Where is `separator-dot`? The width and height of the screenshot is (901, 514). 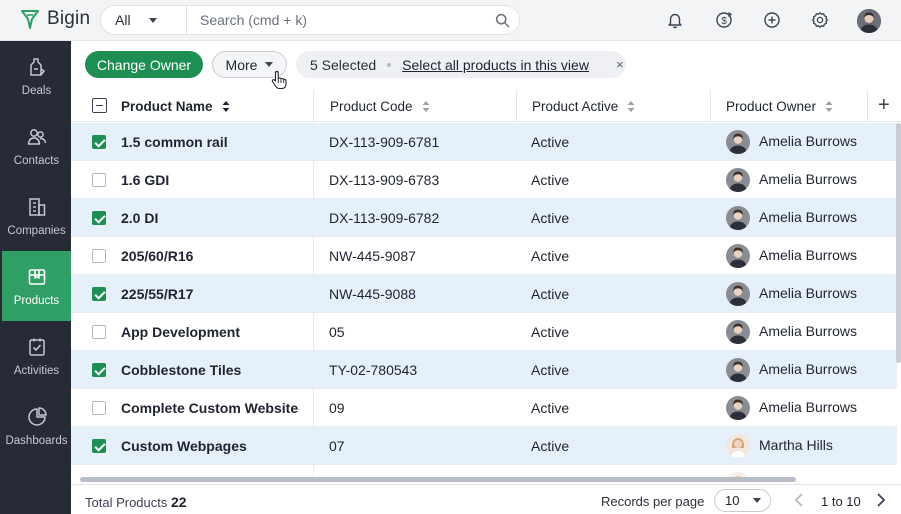
separator-dot is located at coordinates (389, 64).